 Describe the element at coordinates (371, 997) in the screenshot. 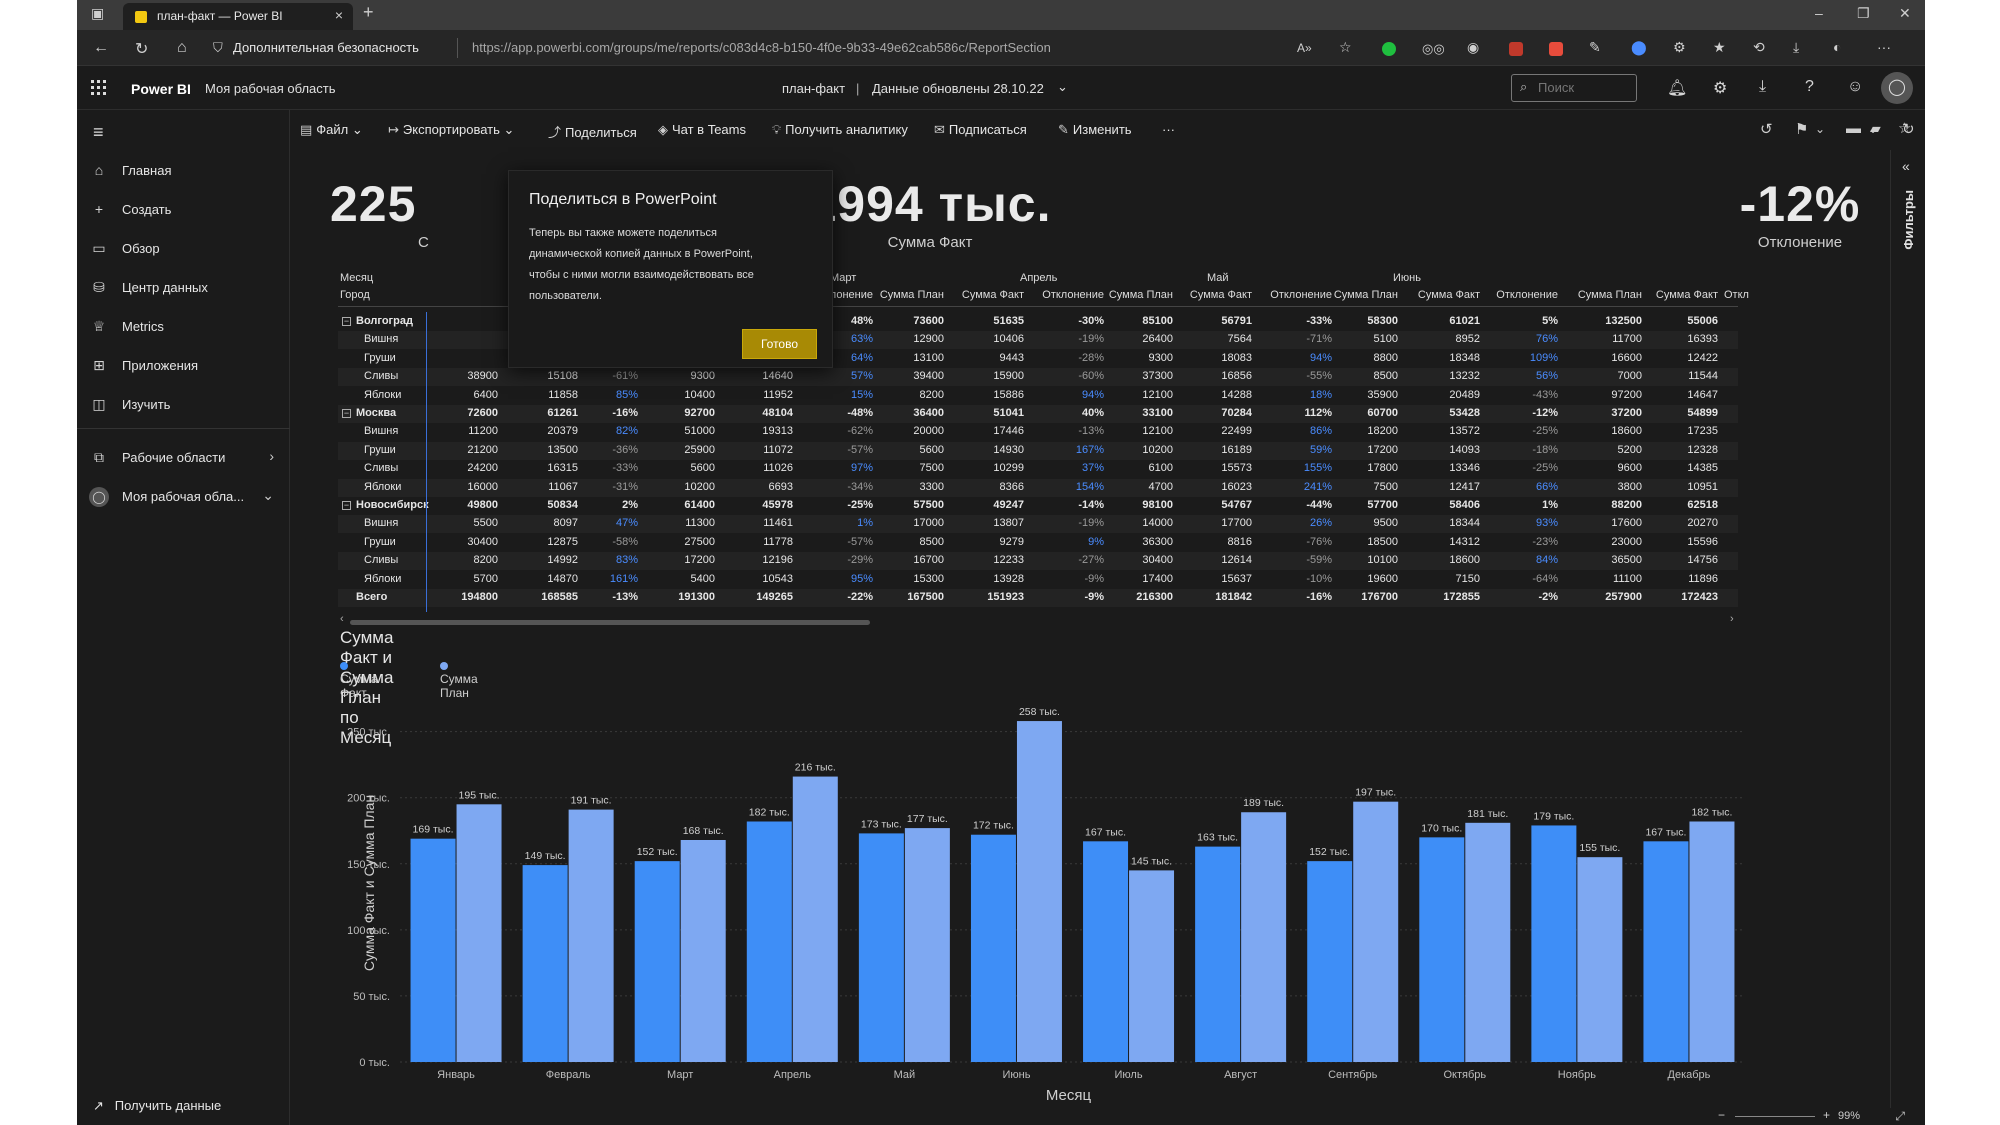

I see `y-tick-label: 50 тыс.` at that location.